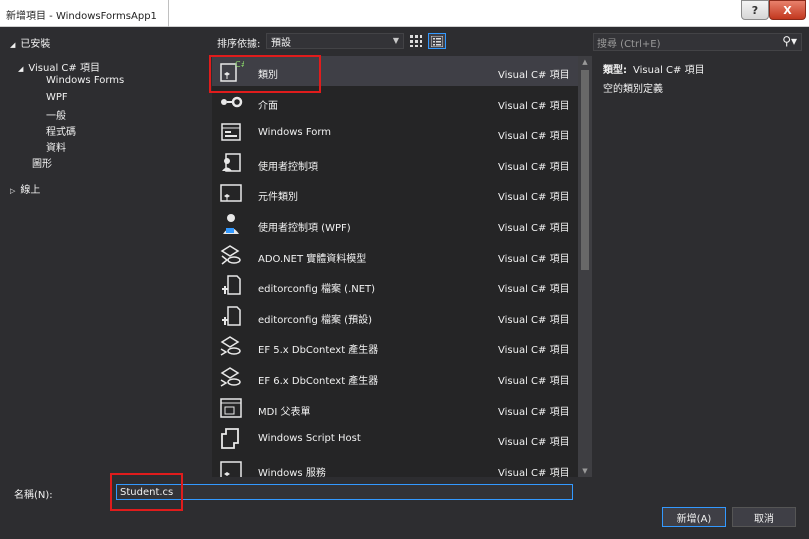 This screenshot has height=539, width=809. What do you see at coordinates (295, 132) in the screenshot?
I see `template-name: Windows Form` at bounding box center [295, 132].